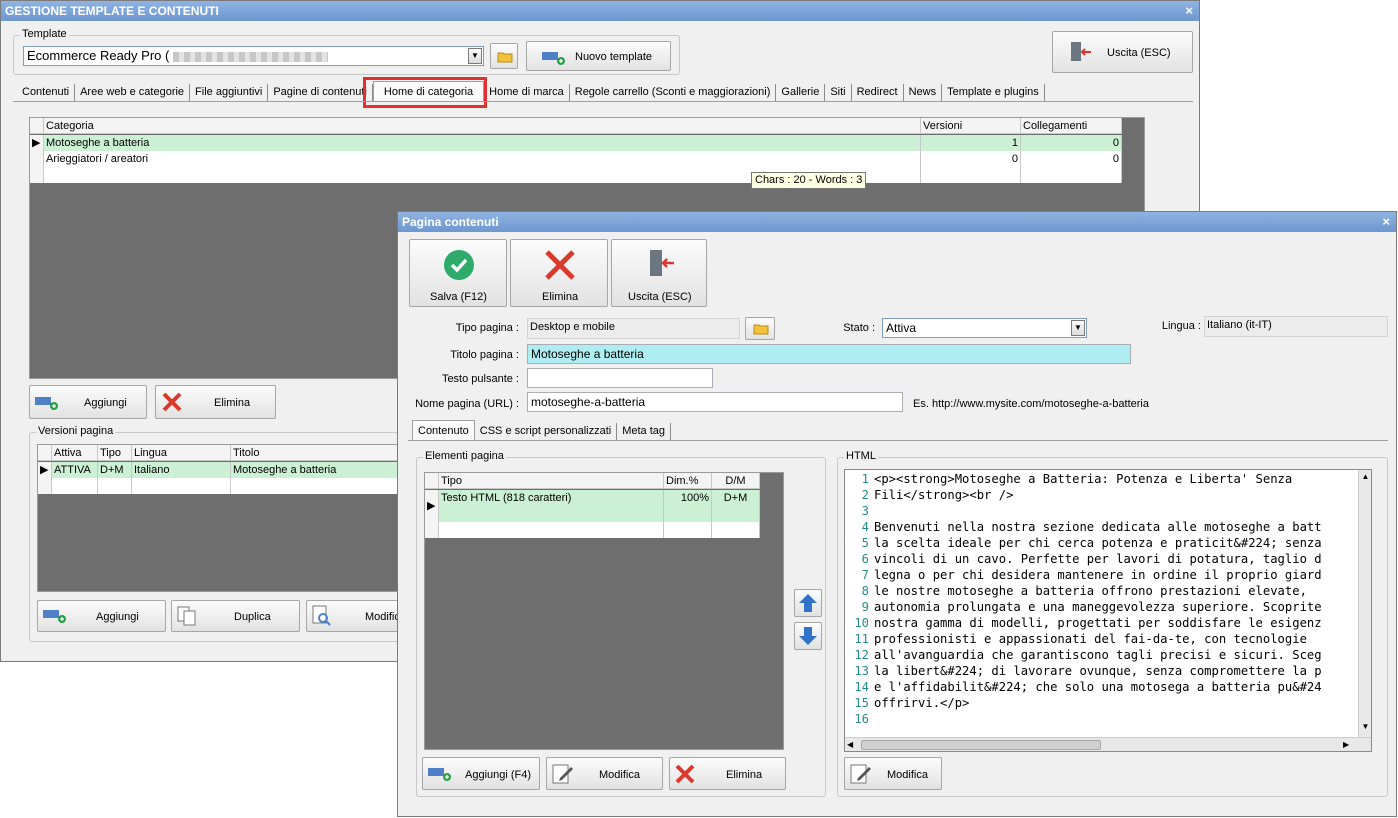  I want to click on cell-categoria: Arieggiatori / areatori, so click(482, 159).